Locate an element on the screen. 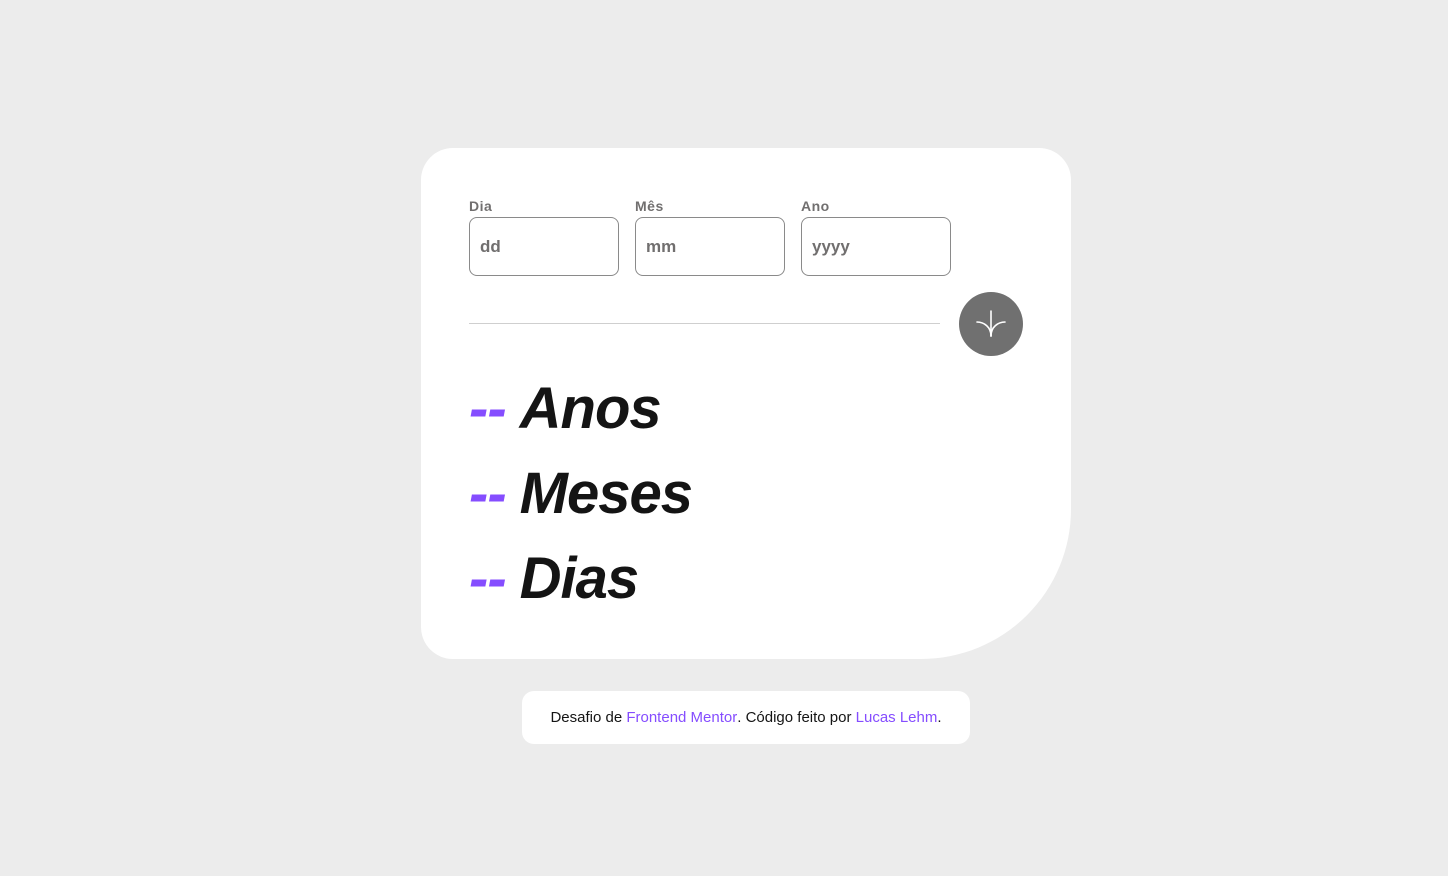 This screenshot has height=876, width=1448. years-value: -- is located at coordinates (488, 408).